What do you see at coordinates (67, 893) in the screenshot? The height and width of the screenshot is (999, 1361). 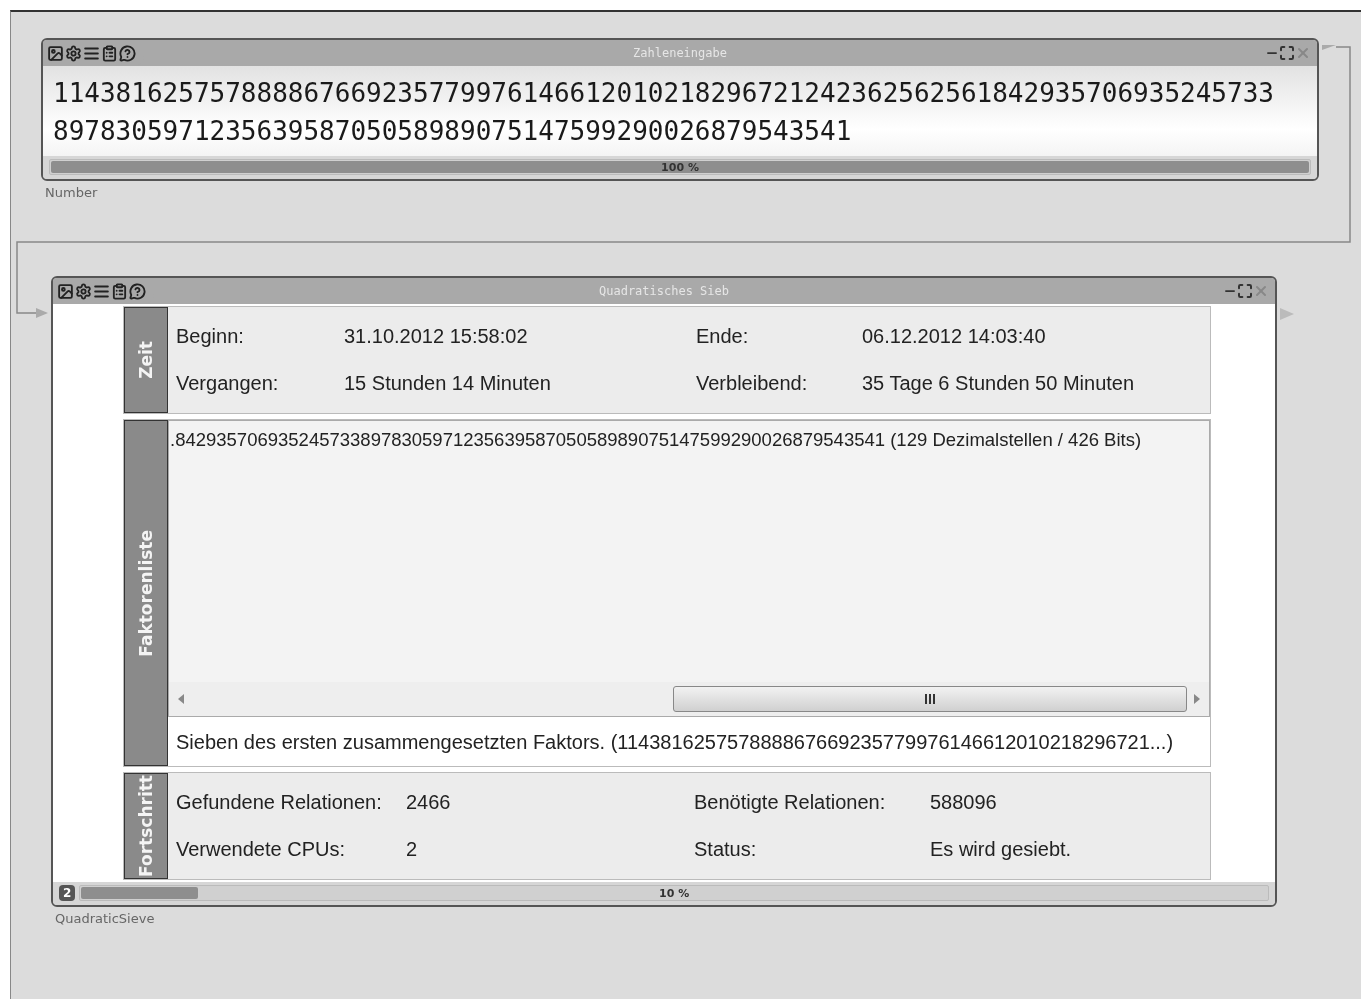 I see `count-badge: 2` at bounding box center [67, 893].